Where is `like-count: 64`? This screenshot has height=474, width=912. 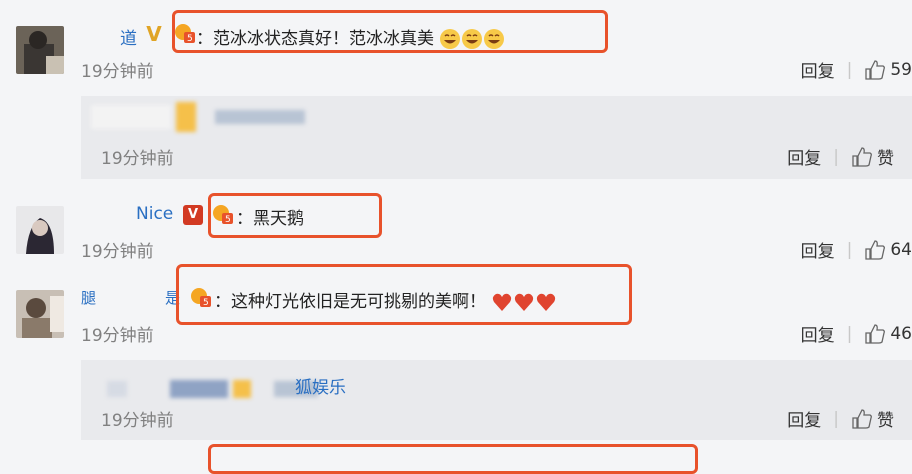 like-count: 64 is located at coordinates (901, 249).